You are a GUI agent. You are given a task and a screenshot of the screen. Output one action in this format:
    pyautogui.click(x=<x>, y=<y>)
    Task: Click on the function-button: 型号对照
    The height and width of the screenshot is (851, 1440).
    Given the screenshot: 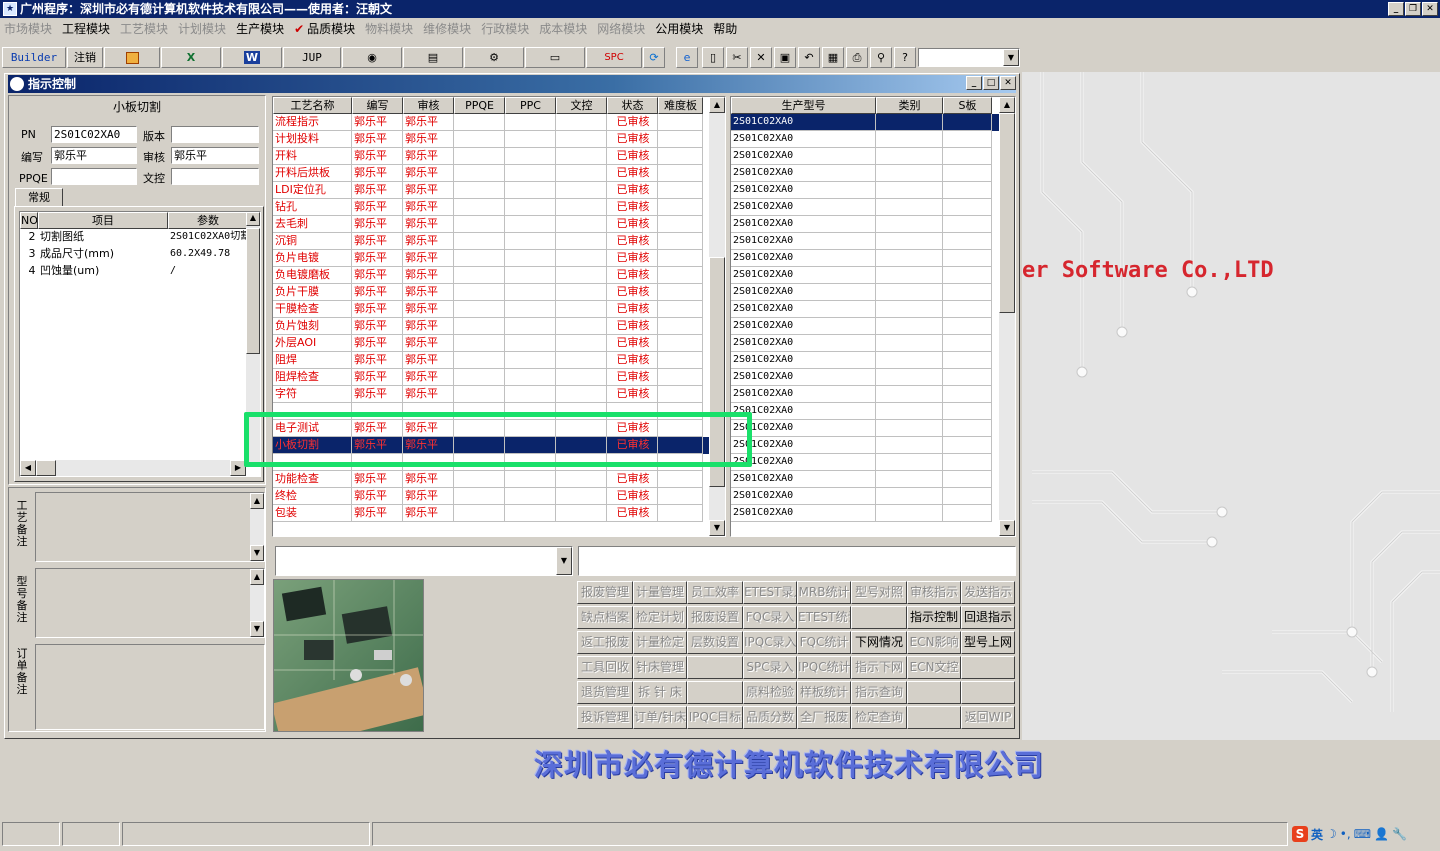 What is the action you would take?
    pyautogui.click(x=879, y=592)
    